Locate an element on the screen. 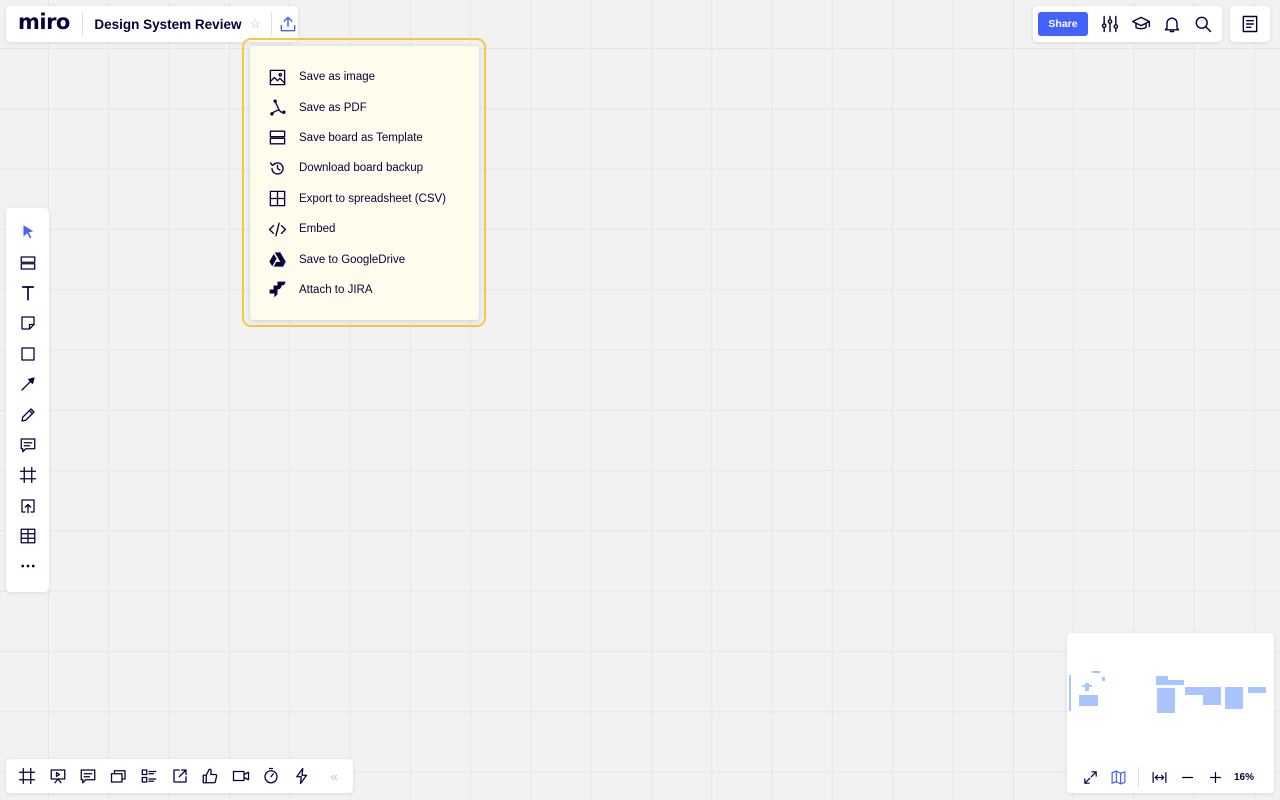 This screenshot has height=800, width=1280. tasks-button is located at coordinates (149, 776).